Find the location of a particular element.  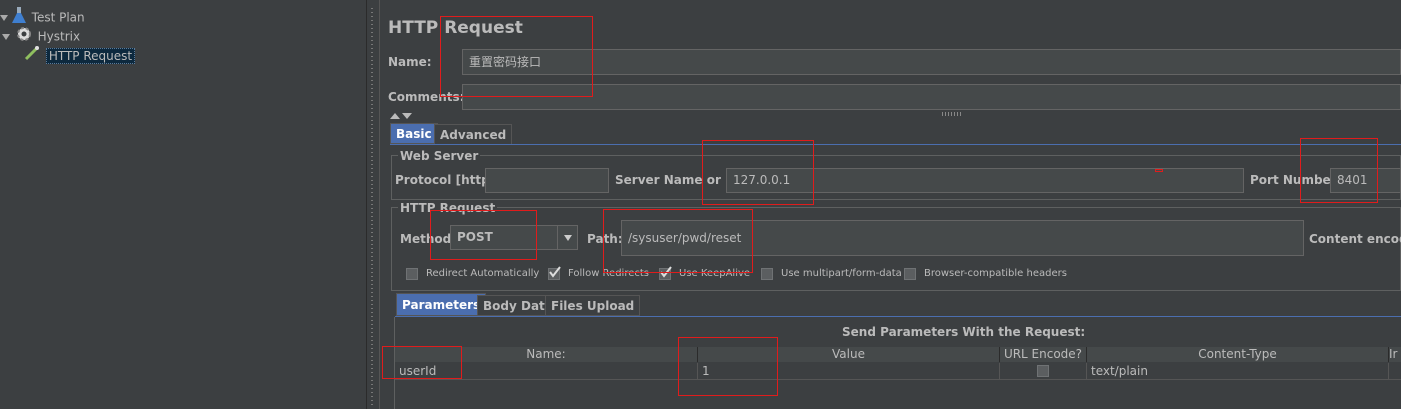

annotation-box-port is located at coordinates (1339, 170).